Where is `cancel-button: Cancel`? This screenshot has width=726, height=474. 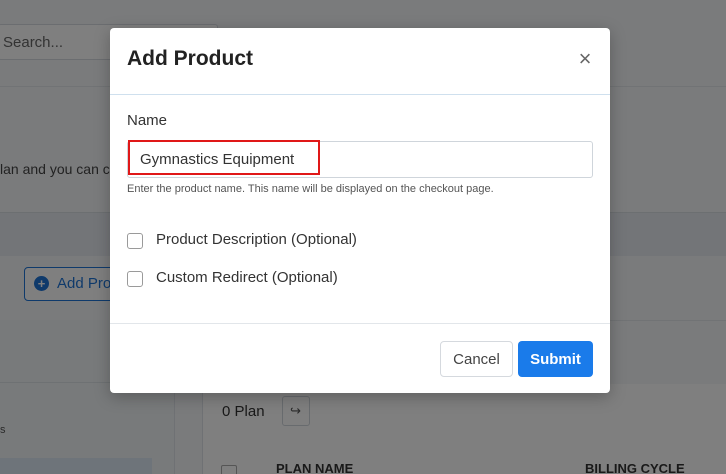 cancel-button: Cancel is located at coordinates (476, 359).